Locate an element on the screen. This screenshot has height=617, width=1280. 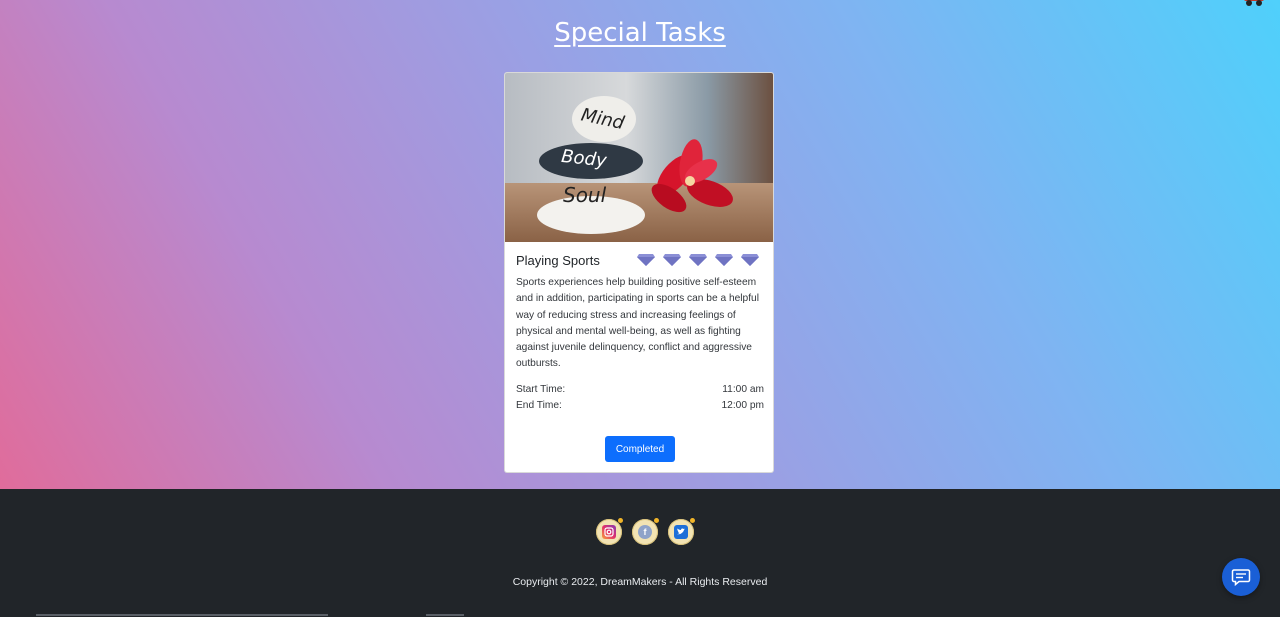
instagram-link is located at coordinates (609, 531).